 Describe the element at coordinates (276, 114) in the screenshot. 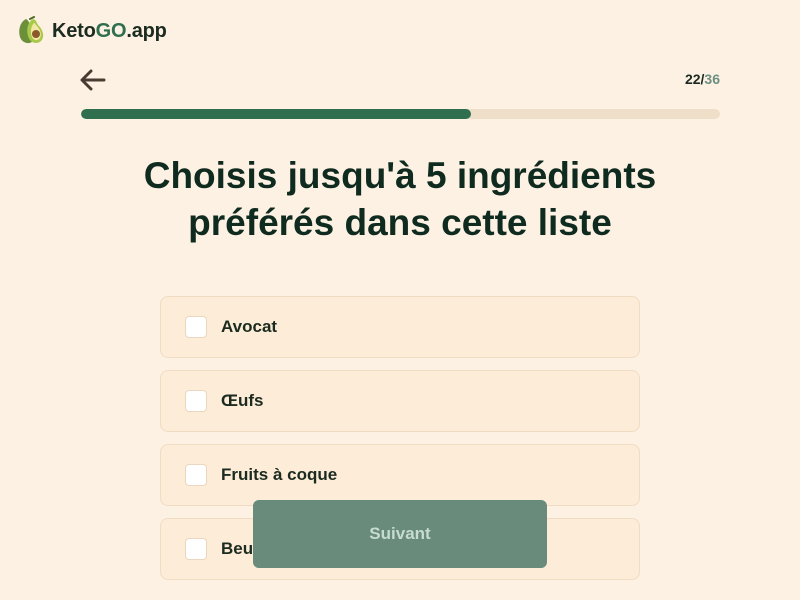

I see `progress-fill` at that location.